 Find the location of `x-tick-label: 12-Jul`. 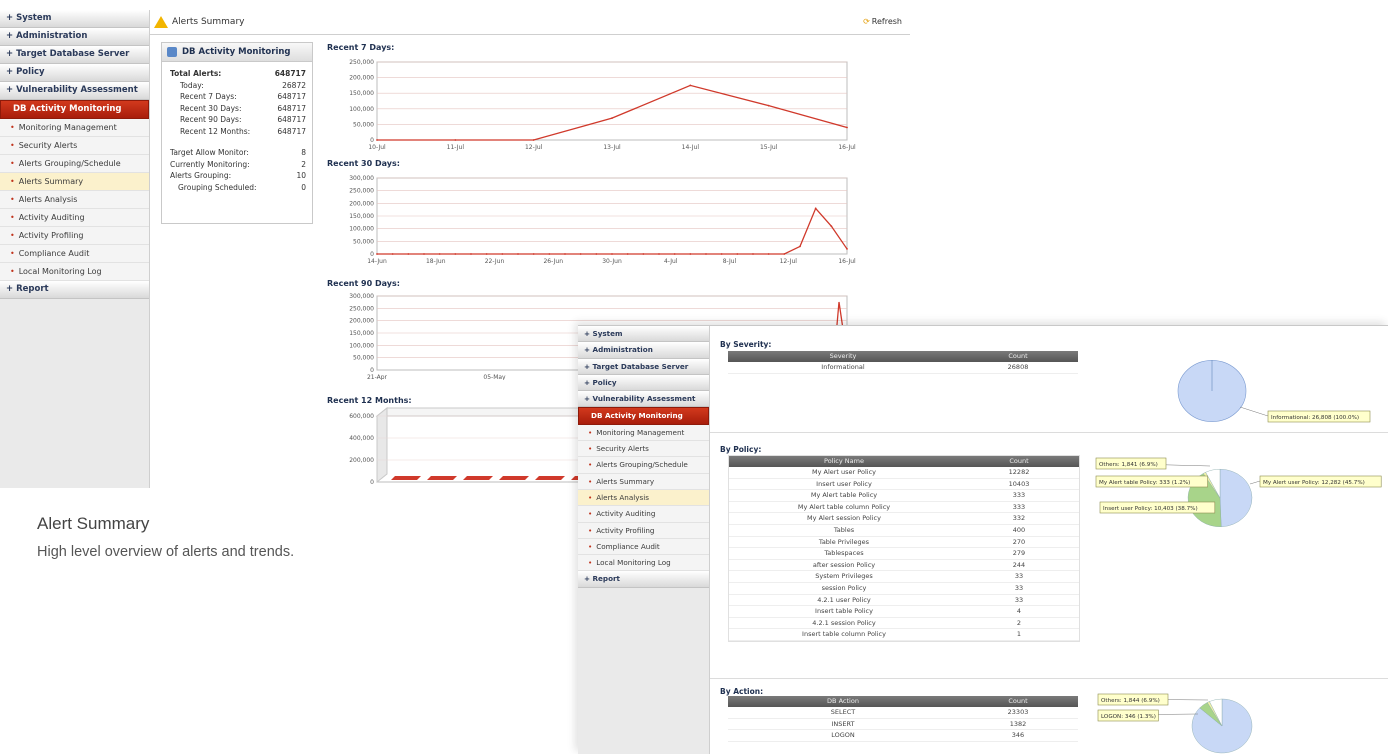

x-tick-label: 12-Jul is located at coordinates (789, 261).